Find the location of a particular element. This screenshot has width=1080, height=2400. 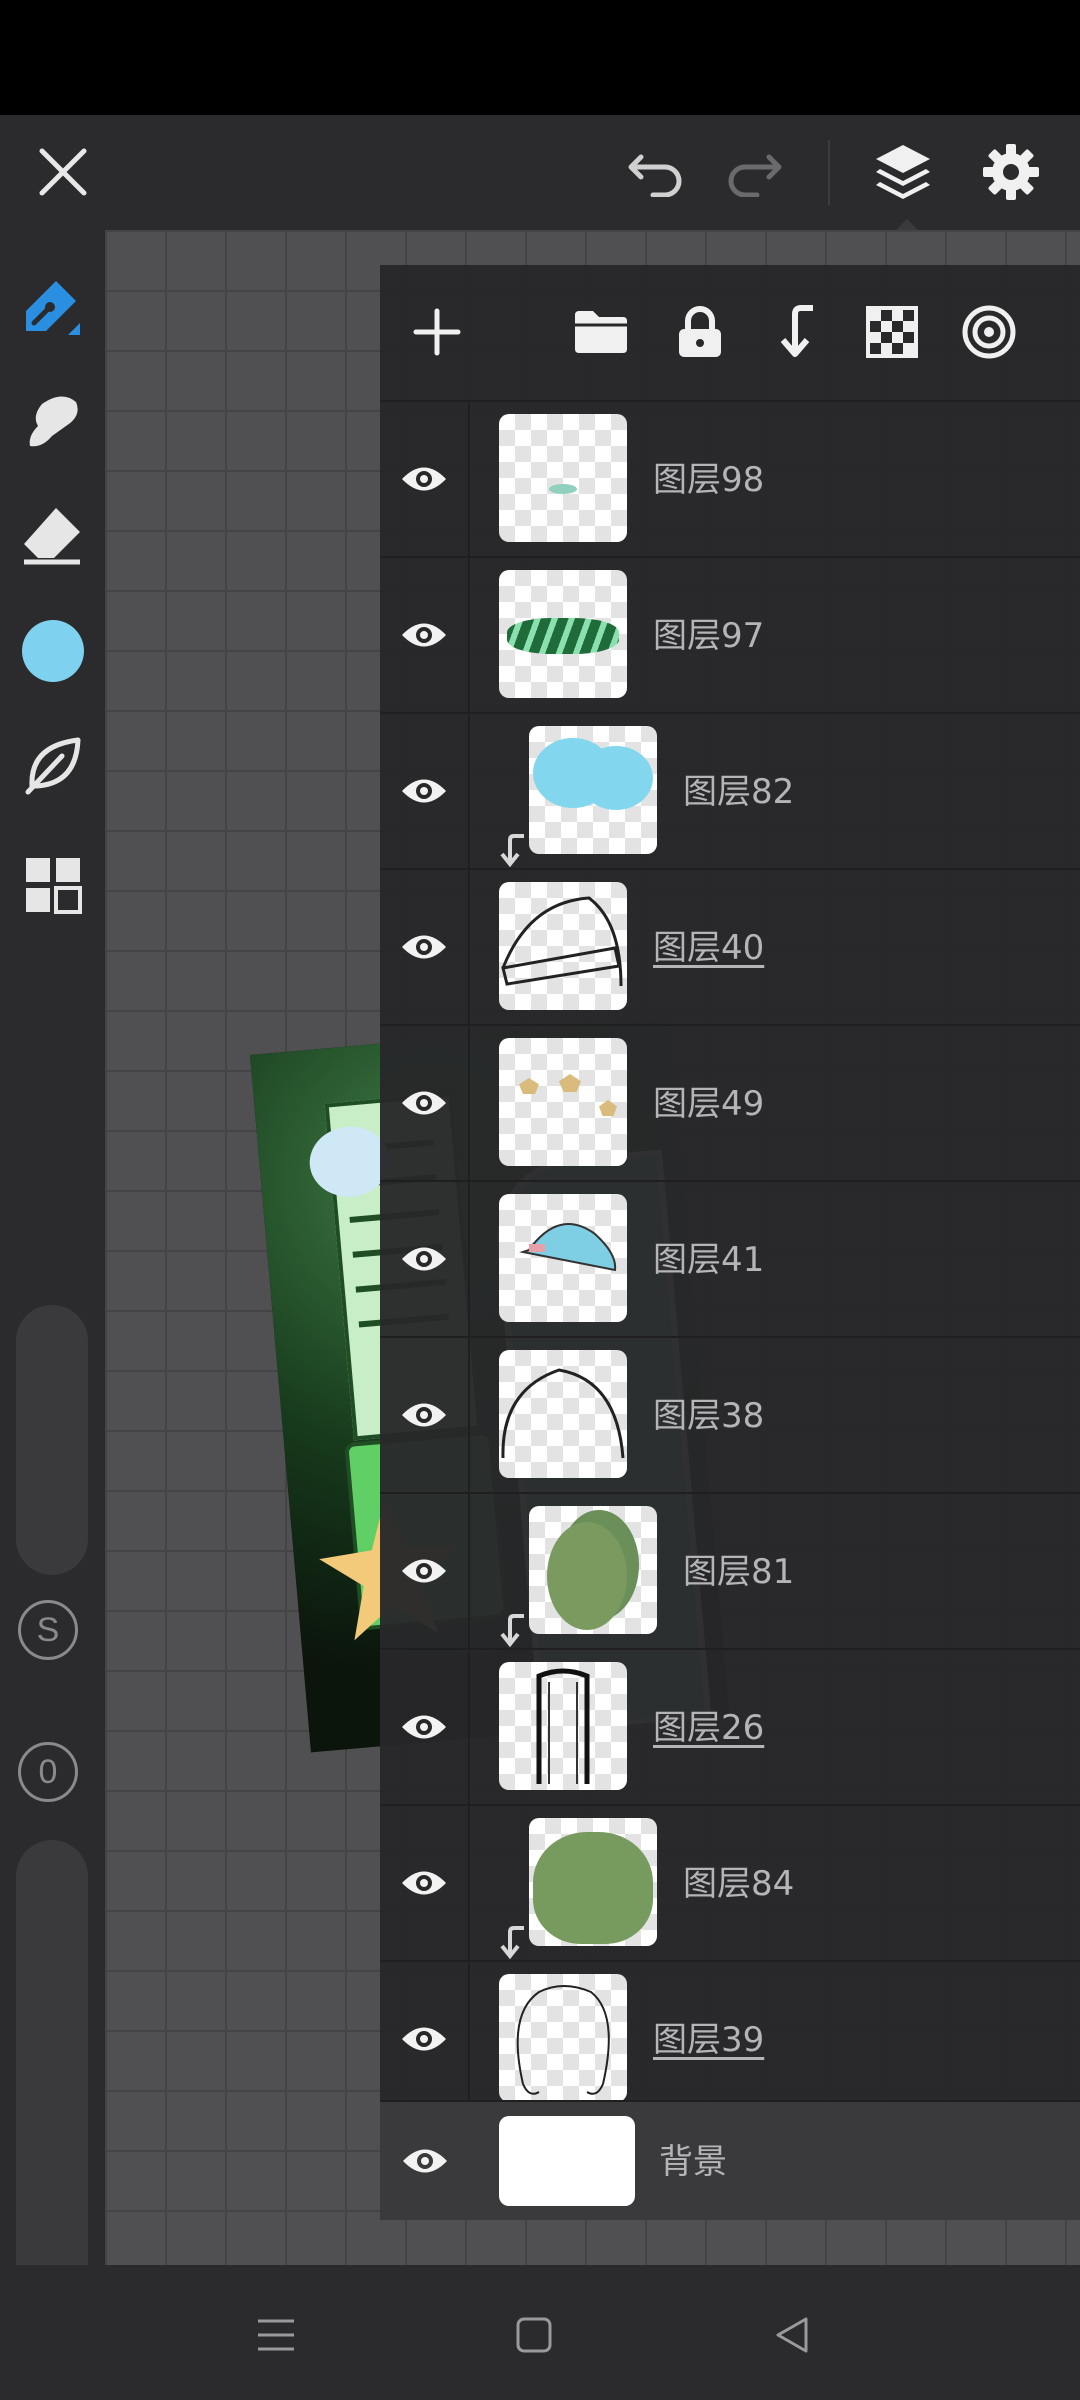

menu-button is located at coordinates (276, 2335).